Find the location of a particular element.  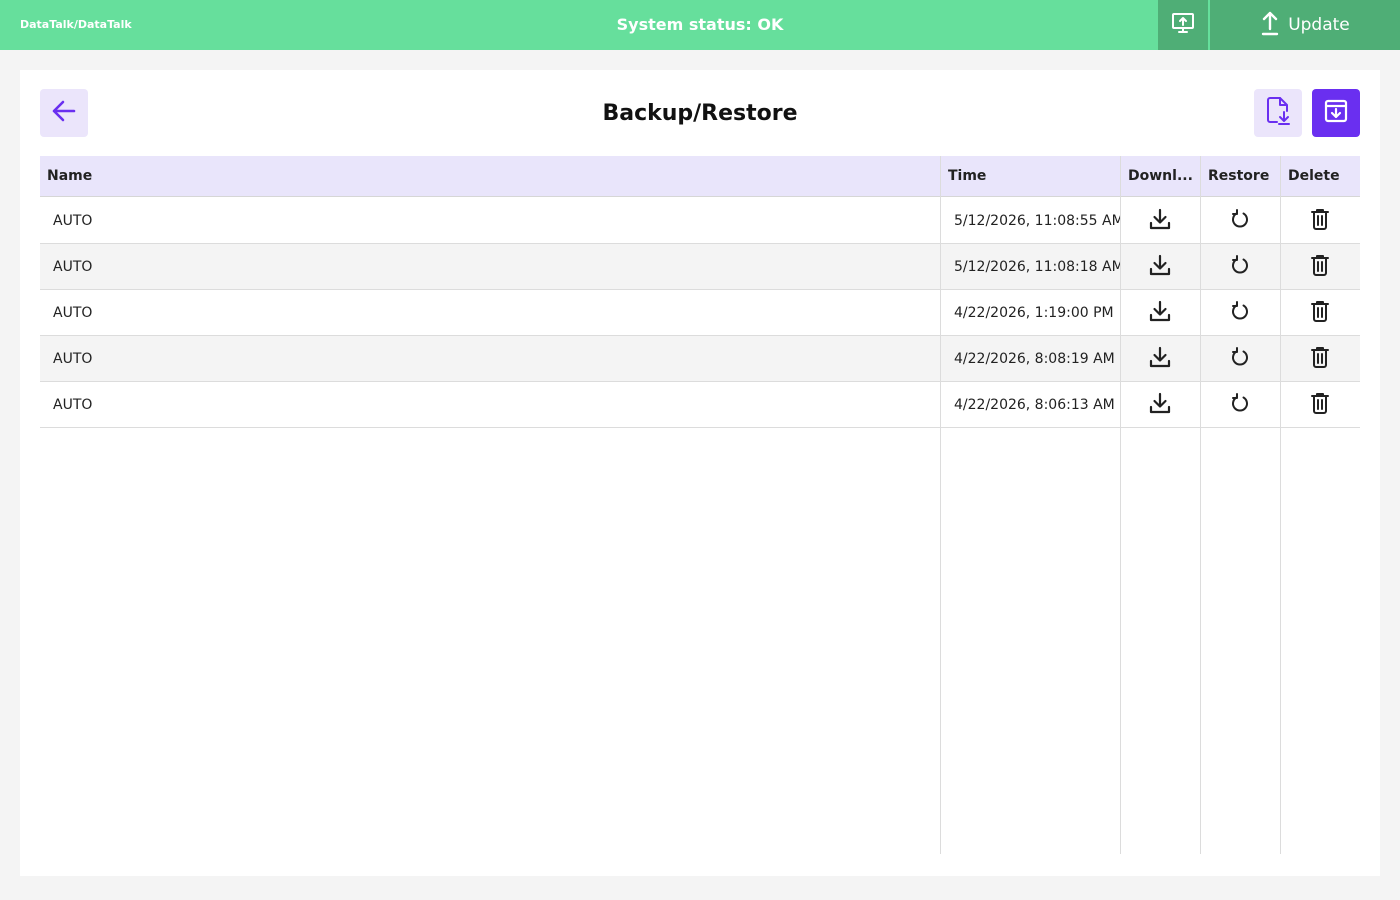

file-download-icon is located at coordinates (1278, 113).